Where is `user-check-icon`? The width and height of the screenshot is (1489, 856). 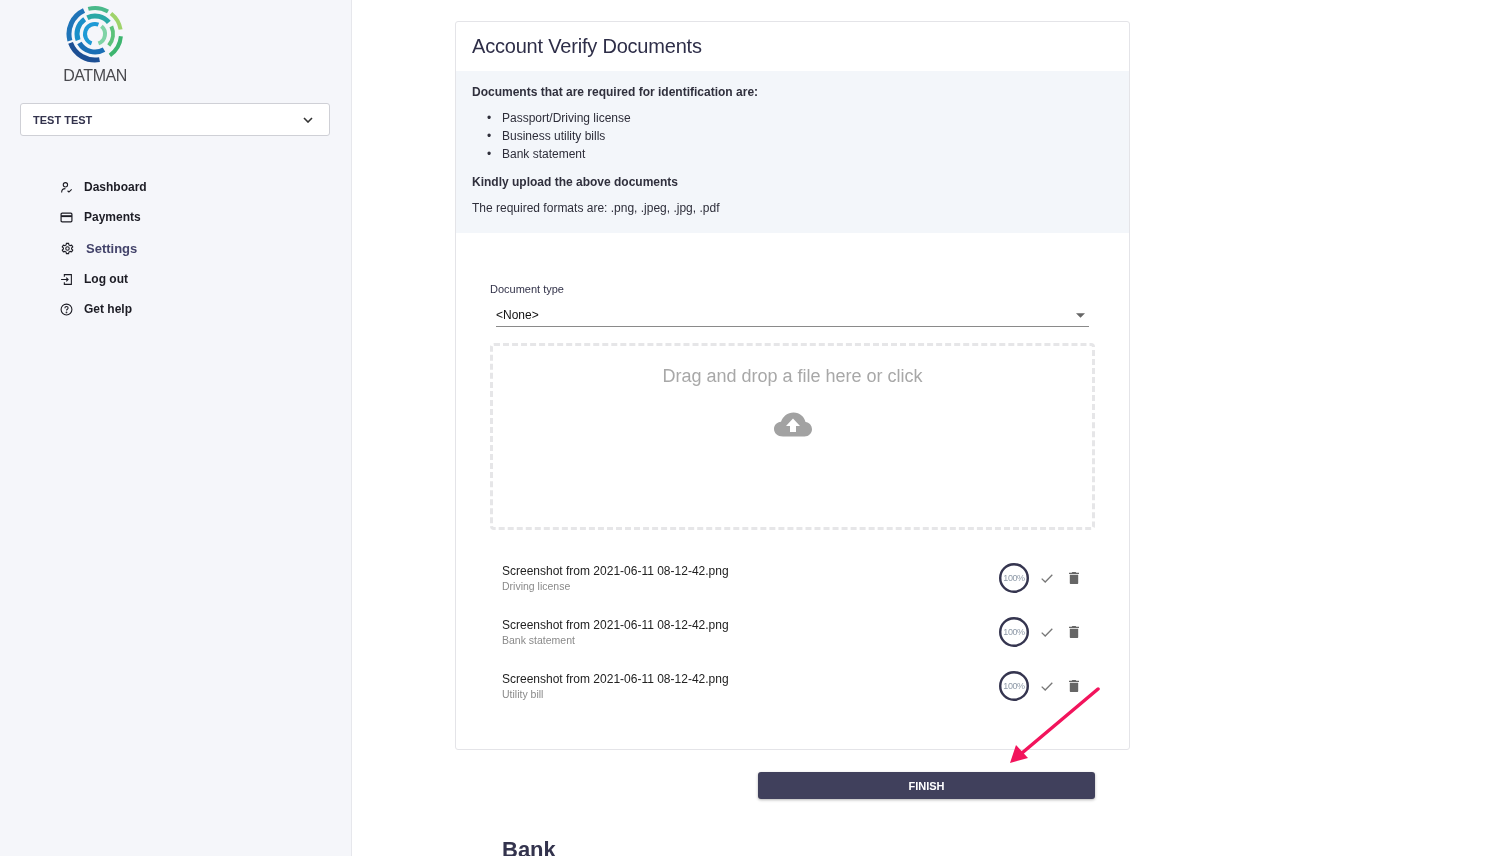
user-check-icon is located at coordinates (66, 187).